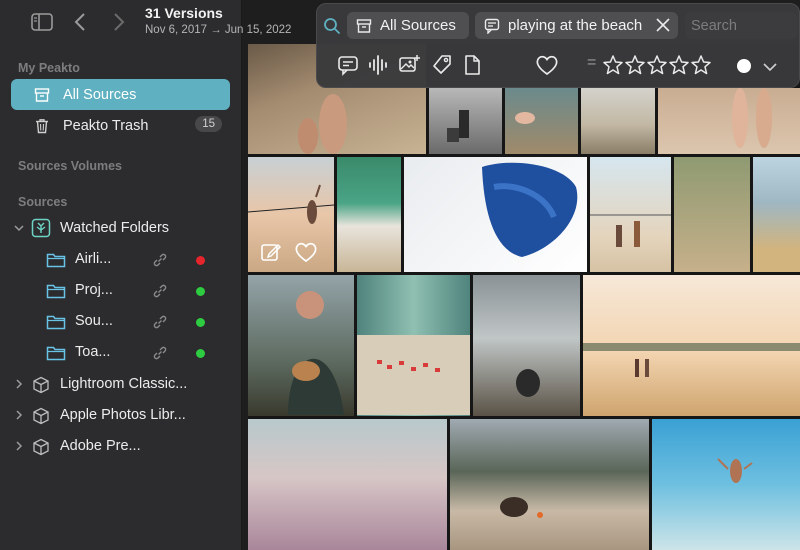 The height and width of the screenshot is (550, 800). I want to click on date-range: Nov 6, 2017 → Jun 15, 2022, so click(218, 30).